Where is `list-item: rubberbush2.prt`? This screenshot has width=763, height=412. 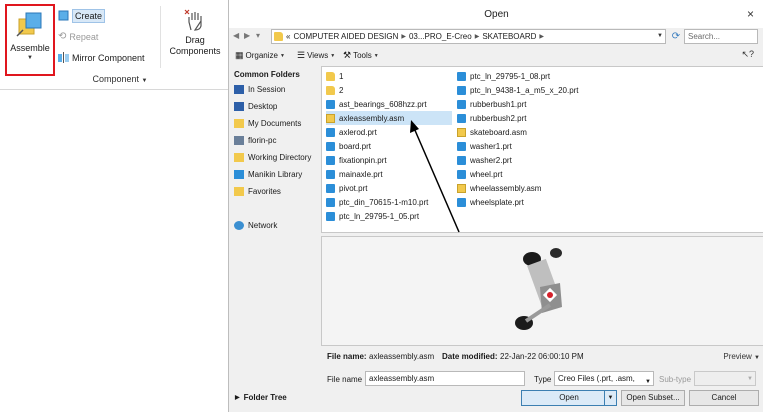 list-item: rubberbush2.prt is located at coordinates (491, 118).